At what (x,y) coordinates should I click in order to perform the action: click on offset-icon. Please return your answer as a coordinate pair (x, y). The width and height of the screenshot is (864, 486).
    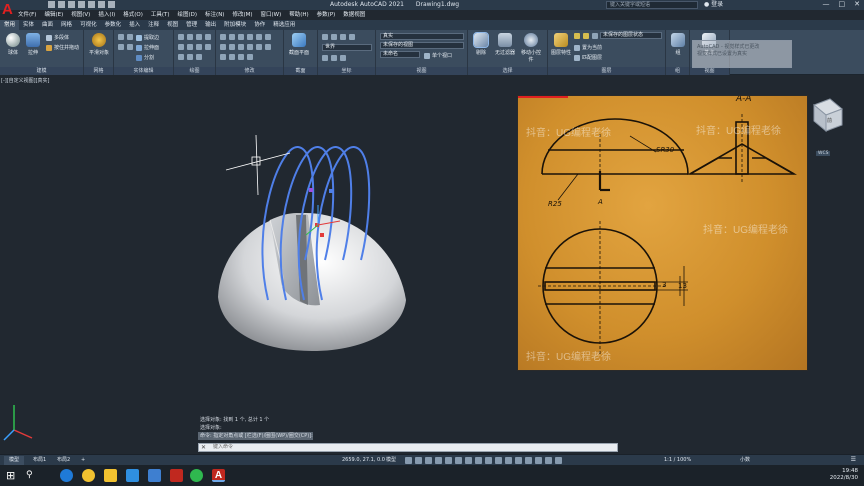
    Looking at the image, I should click on (268, 47).